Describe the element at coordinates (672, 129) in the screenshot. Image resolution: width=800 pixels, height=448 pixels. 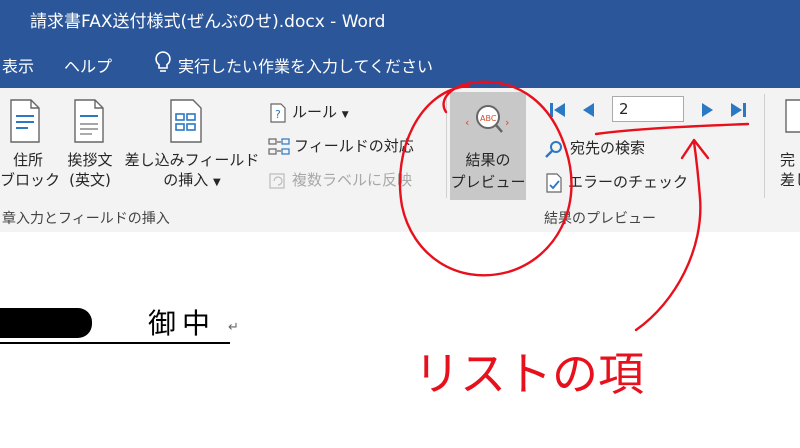
I see `annotation-underline` at that location.